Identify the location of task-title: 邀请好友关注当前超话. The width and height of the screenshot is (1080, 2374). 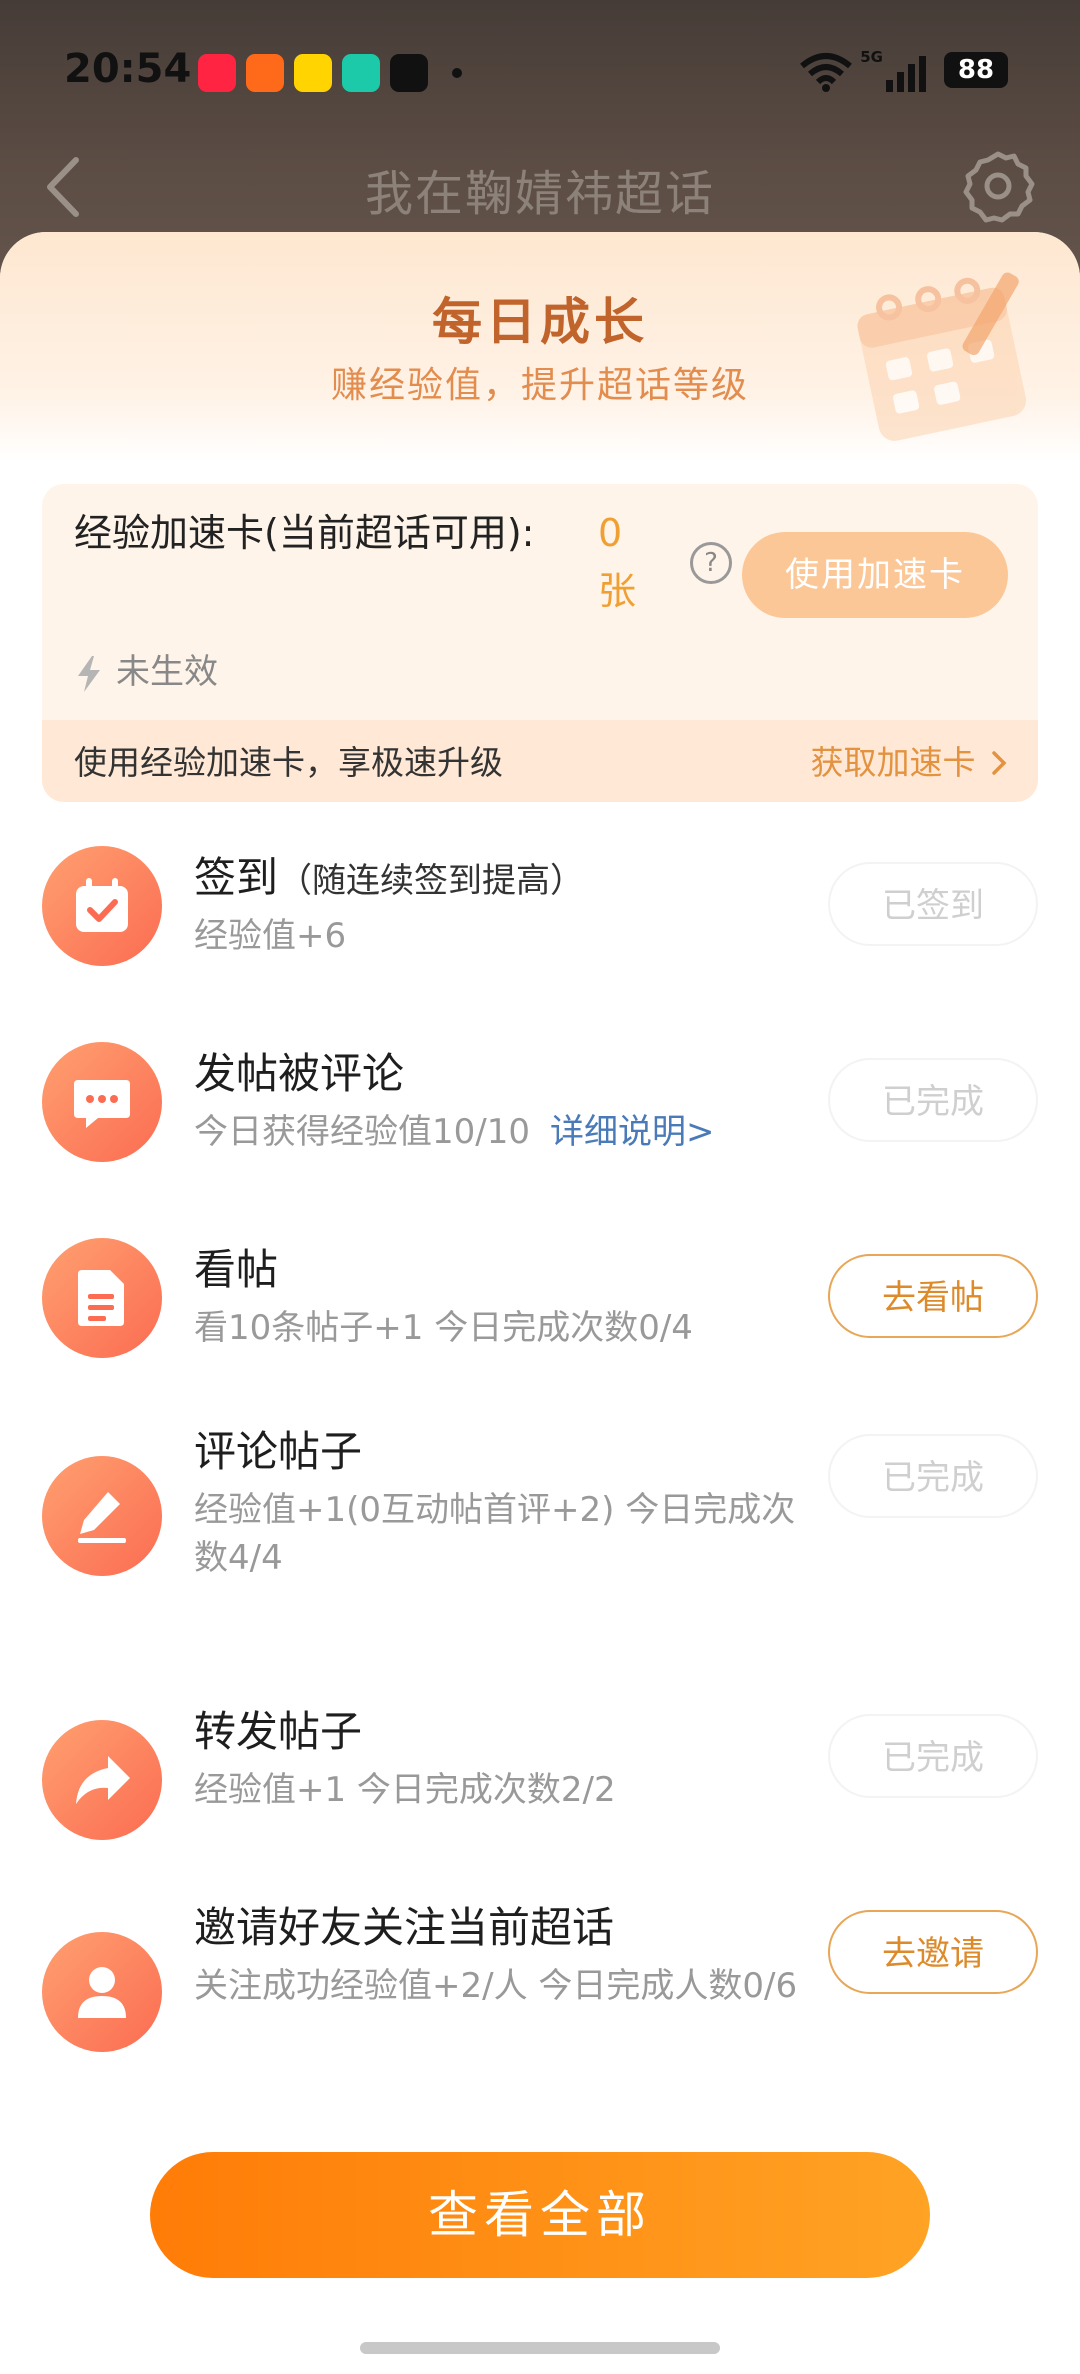
(404, 1927).